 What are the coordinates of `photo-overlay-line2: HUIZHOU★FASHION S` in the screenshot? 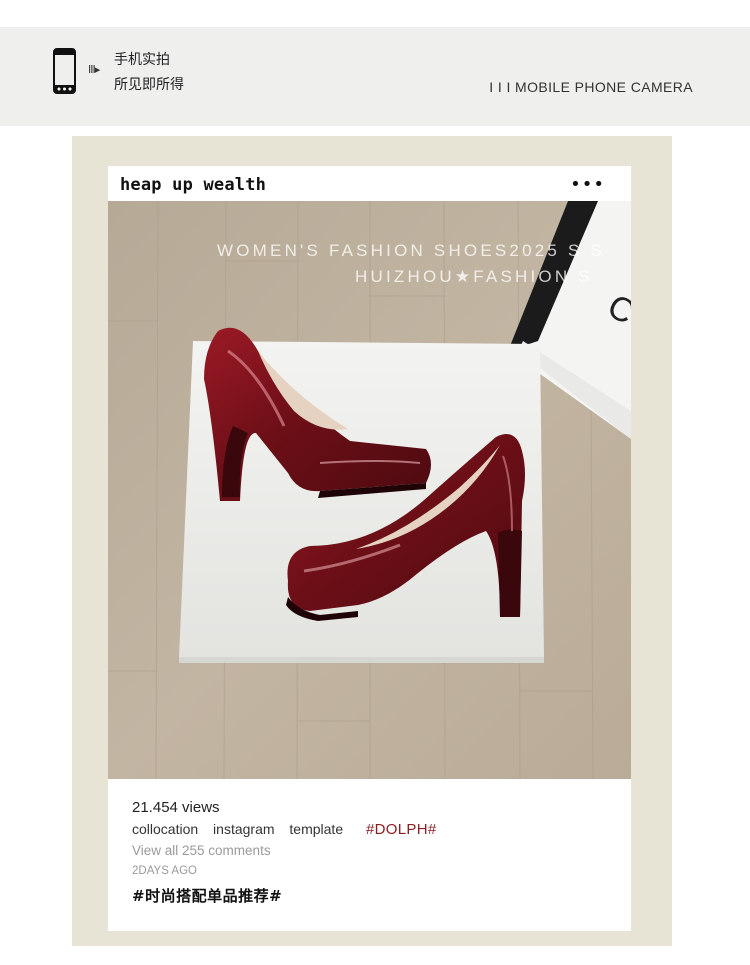 It's located at (474, 276).